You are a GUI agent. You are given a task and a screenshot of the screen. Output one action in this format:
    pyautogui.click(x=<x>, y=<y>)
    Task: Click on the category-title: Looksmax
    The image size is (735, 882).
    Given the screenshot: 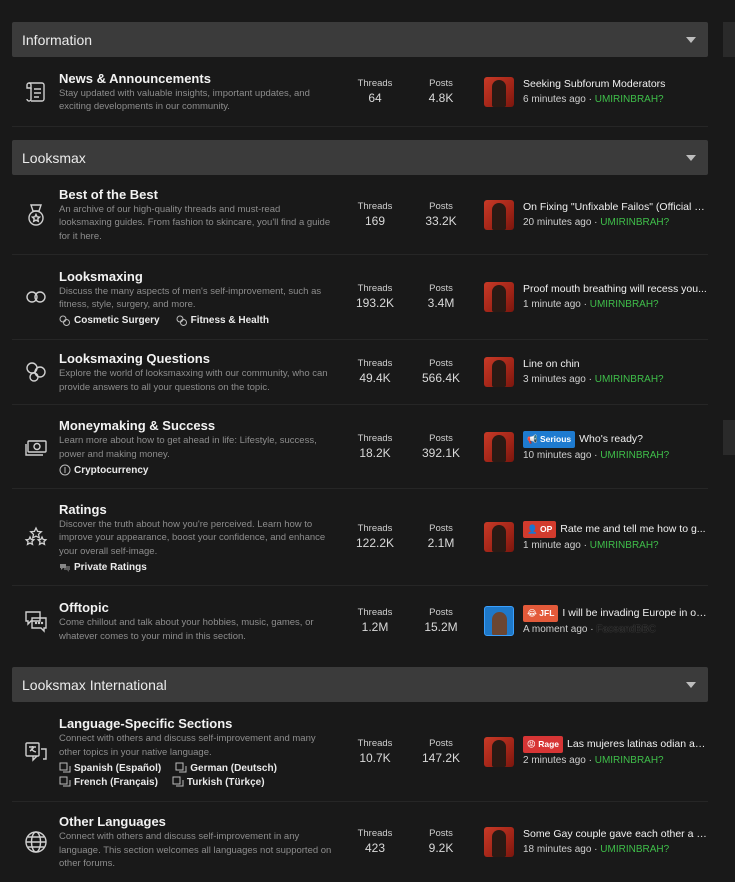 What is the action you would take?
    pyautogui.click(x=54, y=157)
    